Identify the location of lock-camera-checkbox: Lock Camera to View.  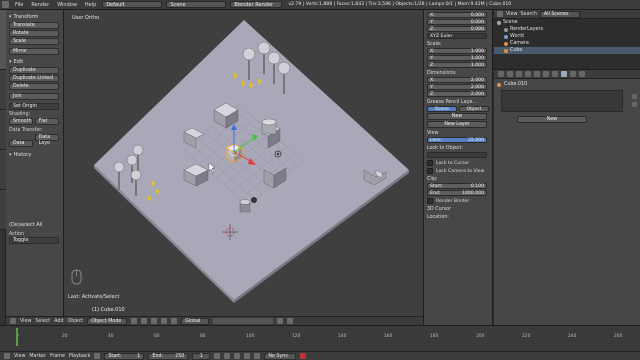
(458, 171).